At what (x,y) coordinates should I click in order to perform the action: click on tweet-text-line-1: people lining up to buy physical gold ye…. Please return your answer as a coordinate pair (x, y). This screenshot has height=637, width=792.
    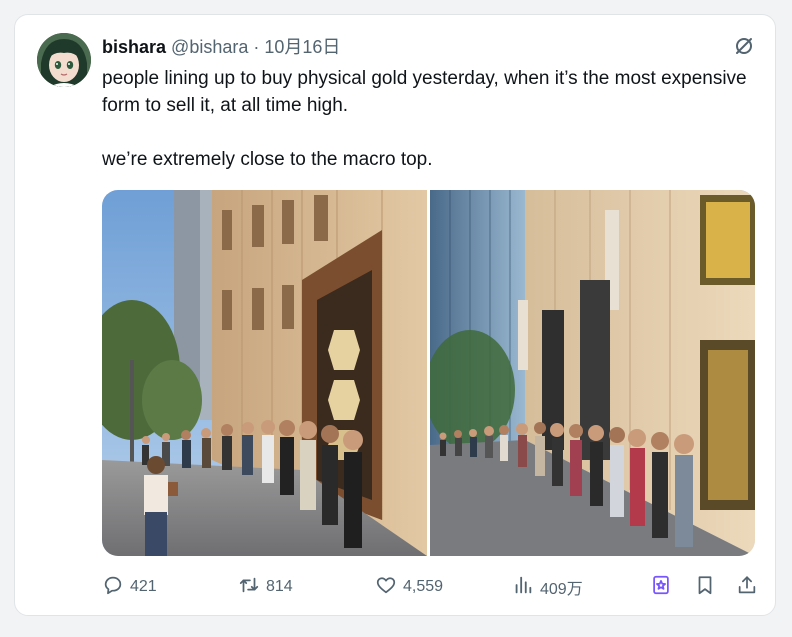
    Looking at the image, I should click on (424, 92).